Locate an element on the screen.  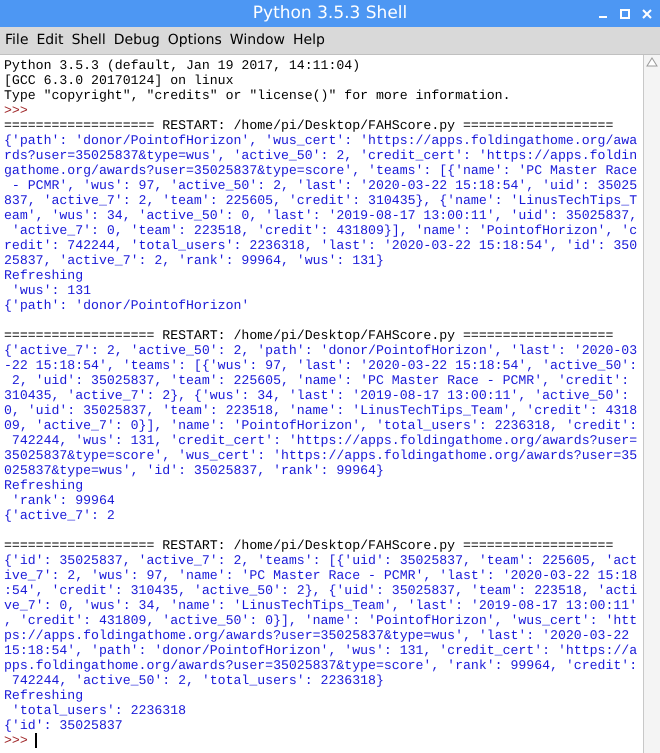
output-line: eam', 'wus': 34, 'active_50': 0, 'last': '2019-08-17 13:00:11', 'uid': 35025837, is located at coordinates (321, 215).